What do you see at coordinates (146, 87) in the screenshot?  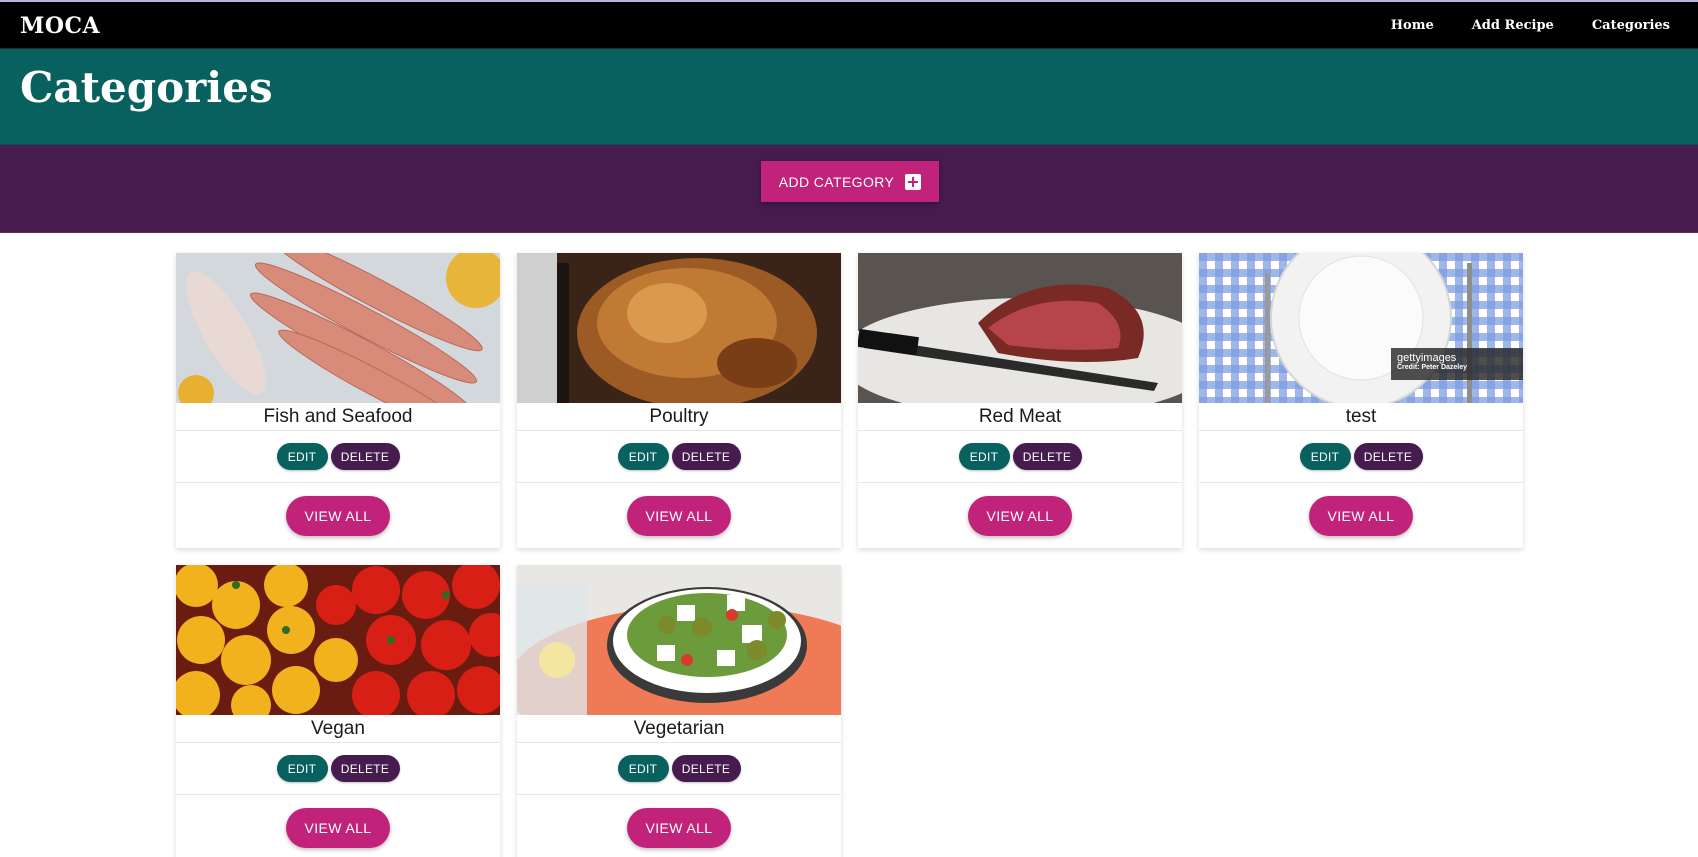 I see `page-title: Categories` at bounding box center [146, 87].